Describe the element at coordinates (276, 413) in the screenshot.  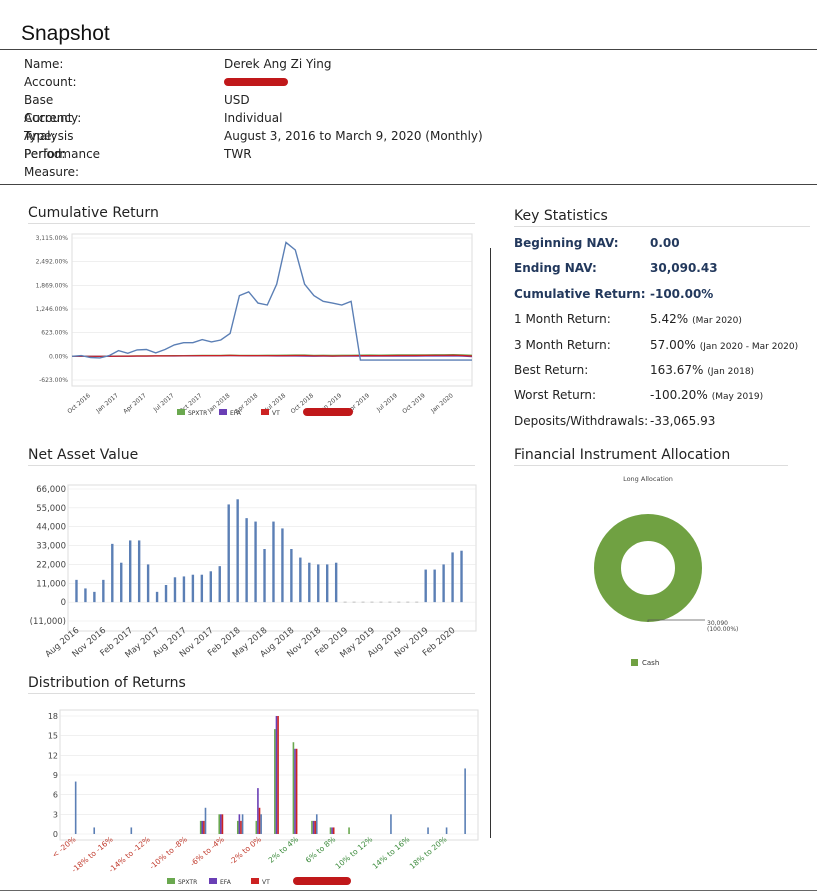
I see `legend-label: VT` at that location.